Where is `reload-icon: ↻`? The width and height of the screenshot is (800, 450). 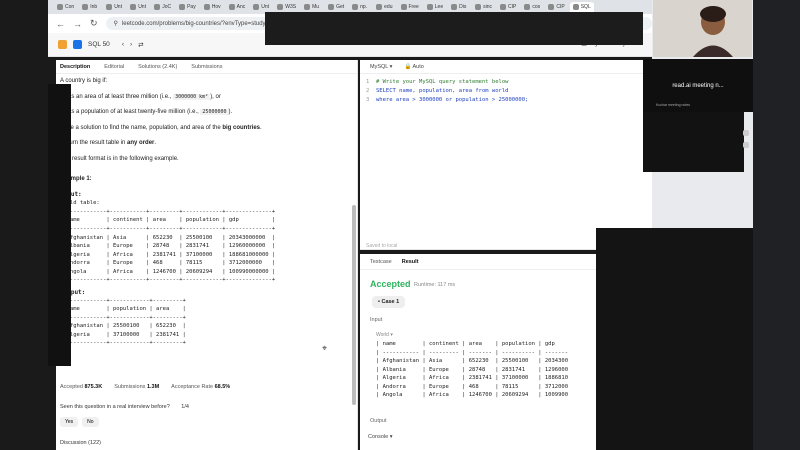 reload-icon: ↻ is located at coordinates (94, 23).